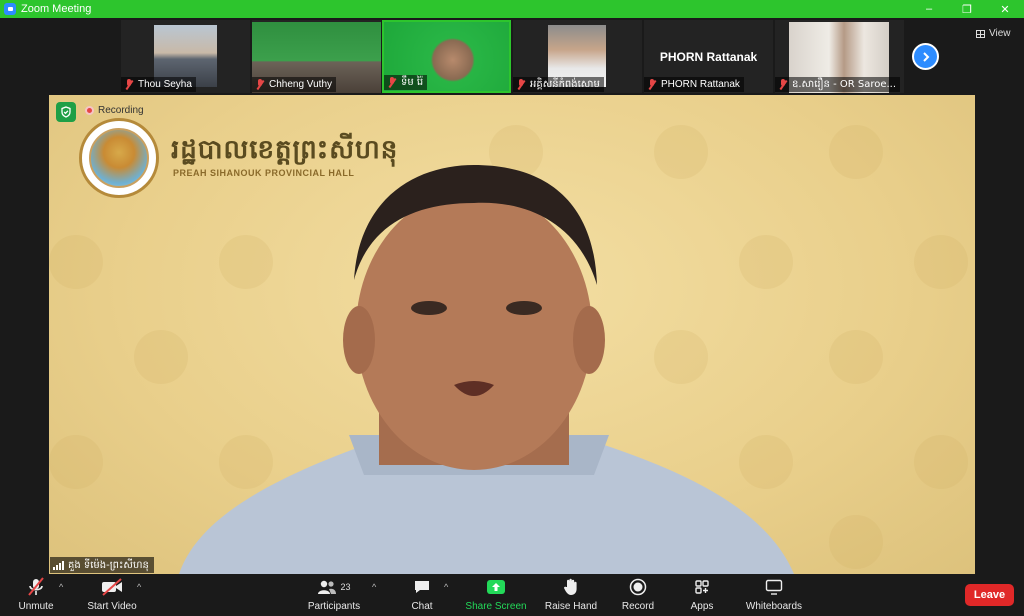 This screenshot has height=616, width=1024. Describe the element at coordinates (577, 56) in the screenshot. I see `participant-tile: អគ្គិសនីកំពង់សោម` at that location.